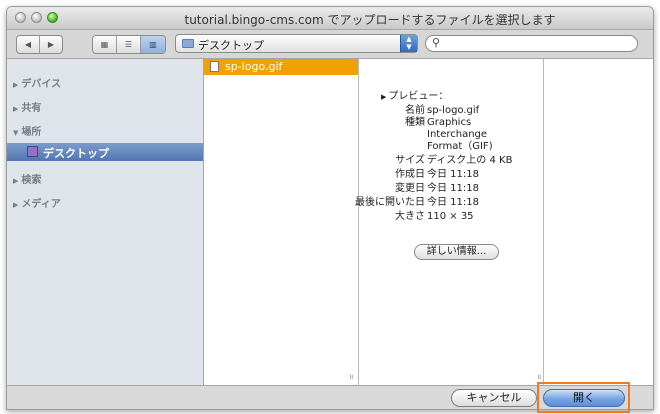 Image resolution: width=660 pixels, height=414 pixels. Describe the element at coordinates (41, 84) in the screenshot. I see `sidebar-section-label: デバイス` at that location.